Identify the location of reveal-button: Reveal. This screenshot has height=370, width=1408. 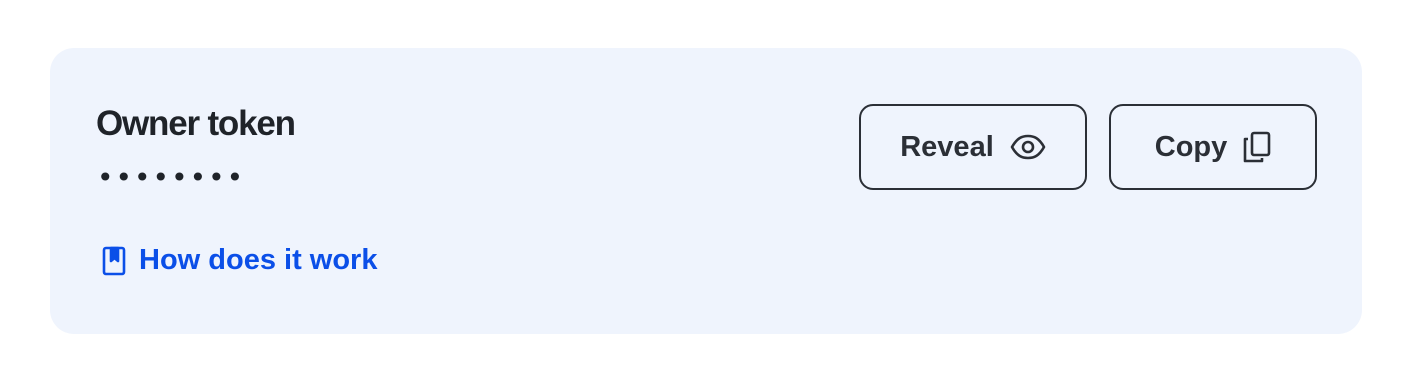
(973, 147).